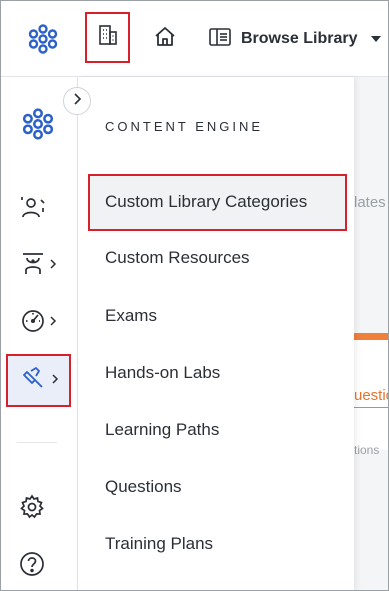  I want to click on collapse-toggle-button, so click(77, 101).